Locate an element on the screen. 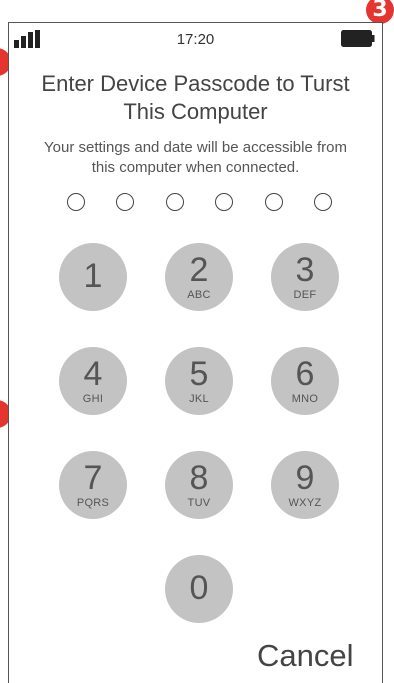  key-letters: TUV is located at coordinates (199, 503).